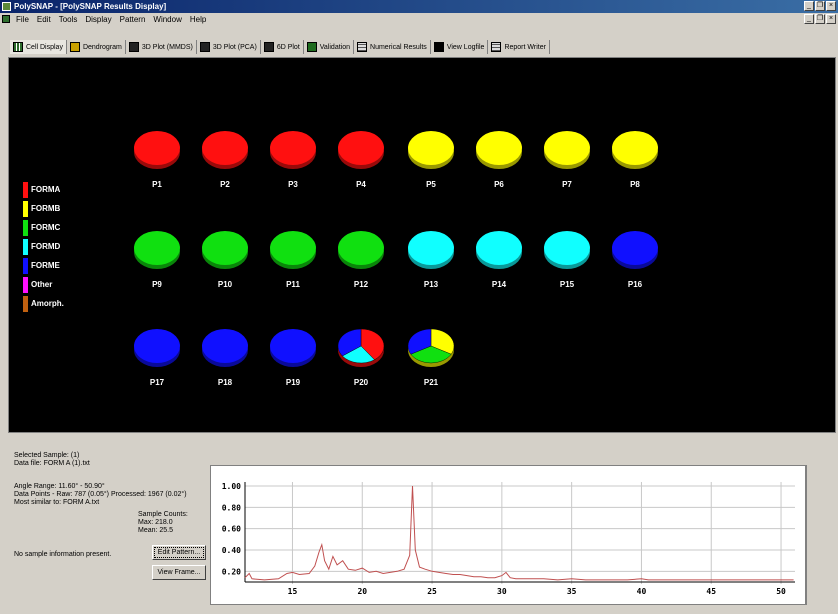  I want to click on tab-numerical-results: Numerical Results, so click(392, 47).